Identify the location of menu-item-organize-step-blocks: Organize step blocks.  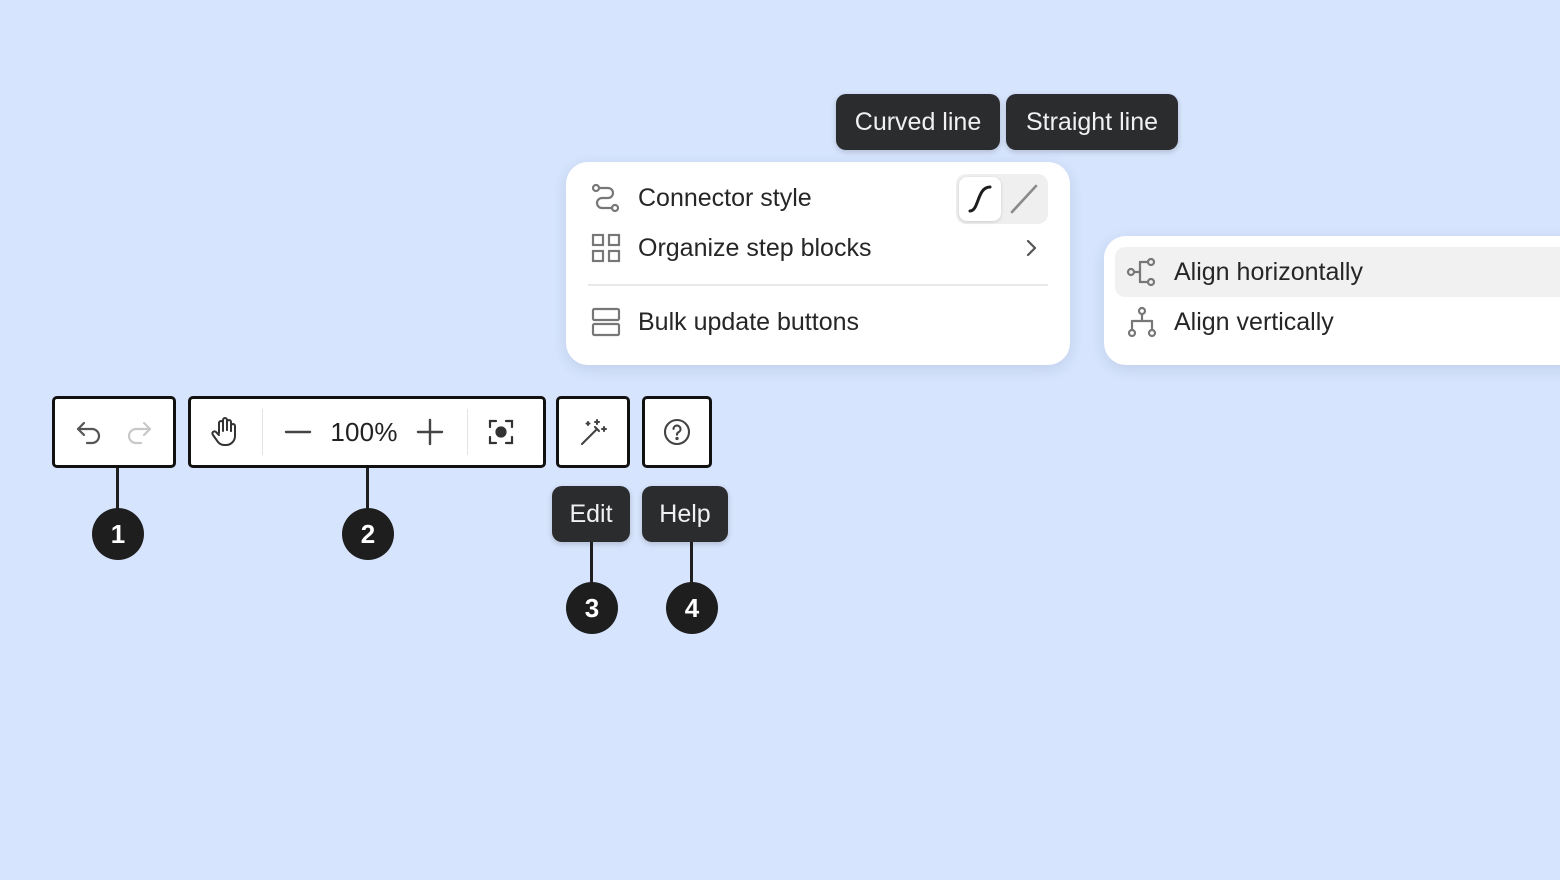
(818, 248).